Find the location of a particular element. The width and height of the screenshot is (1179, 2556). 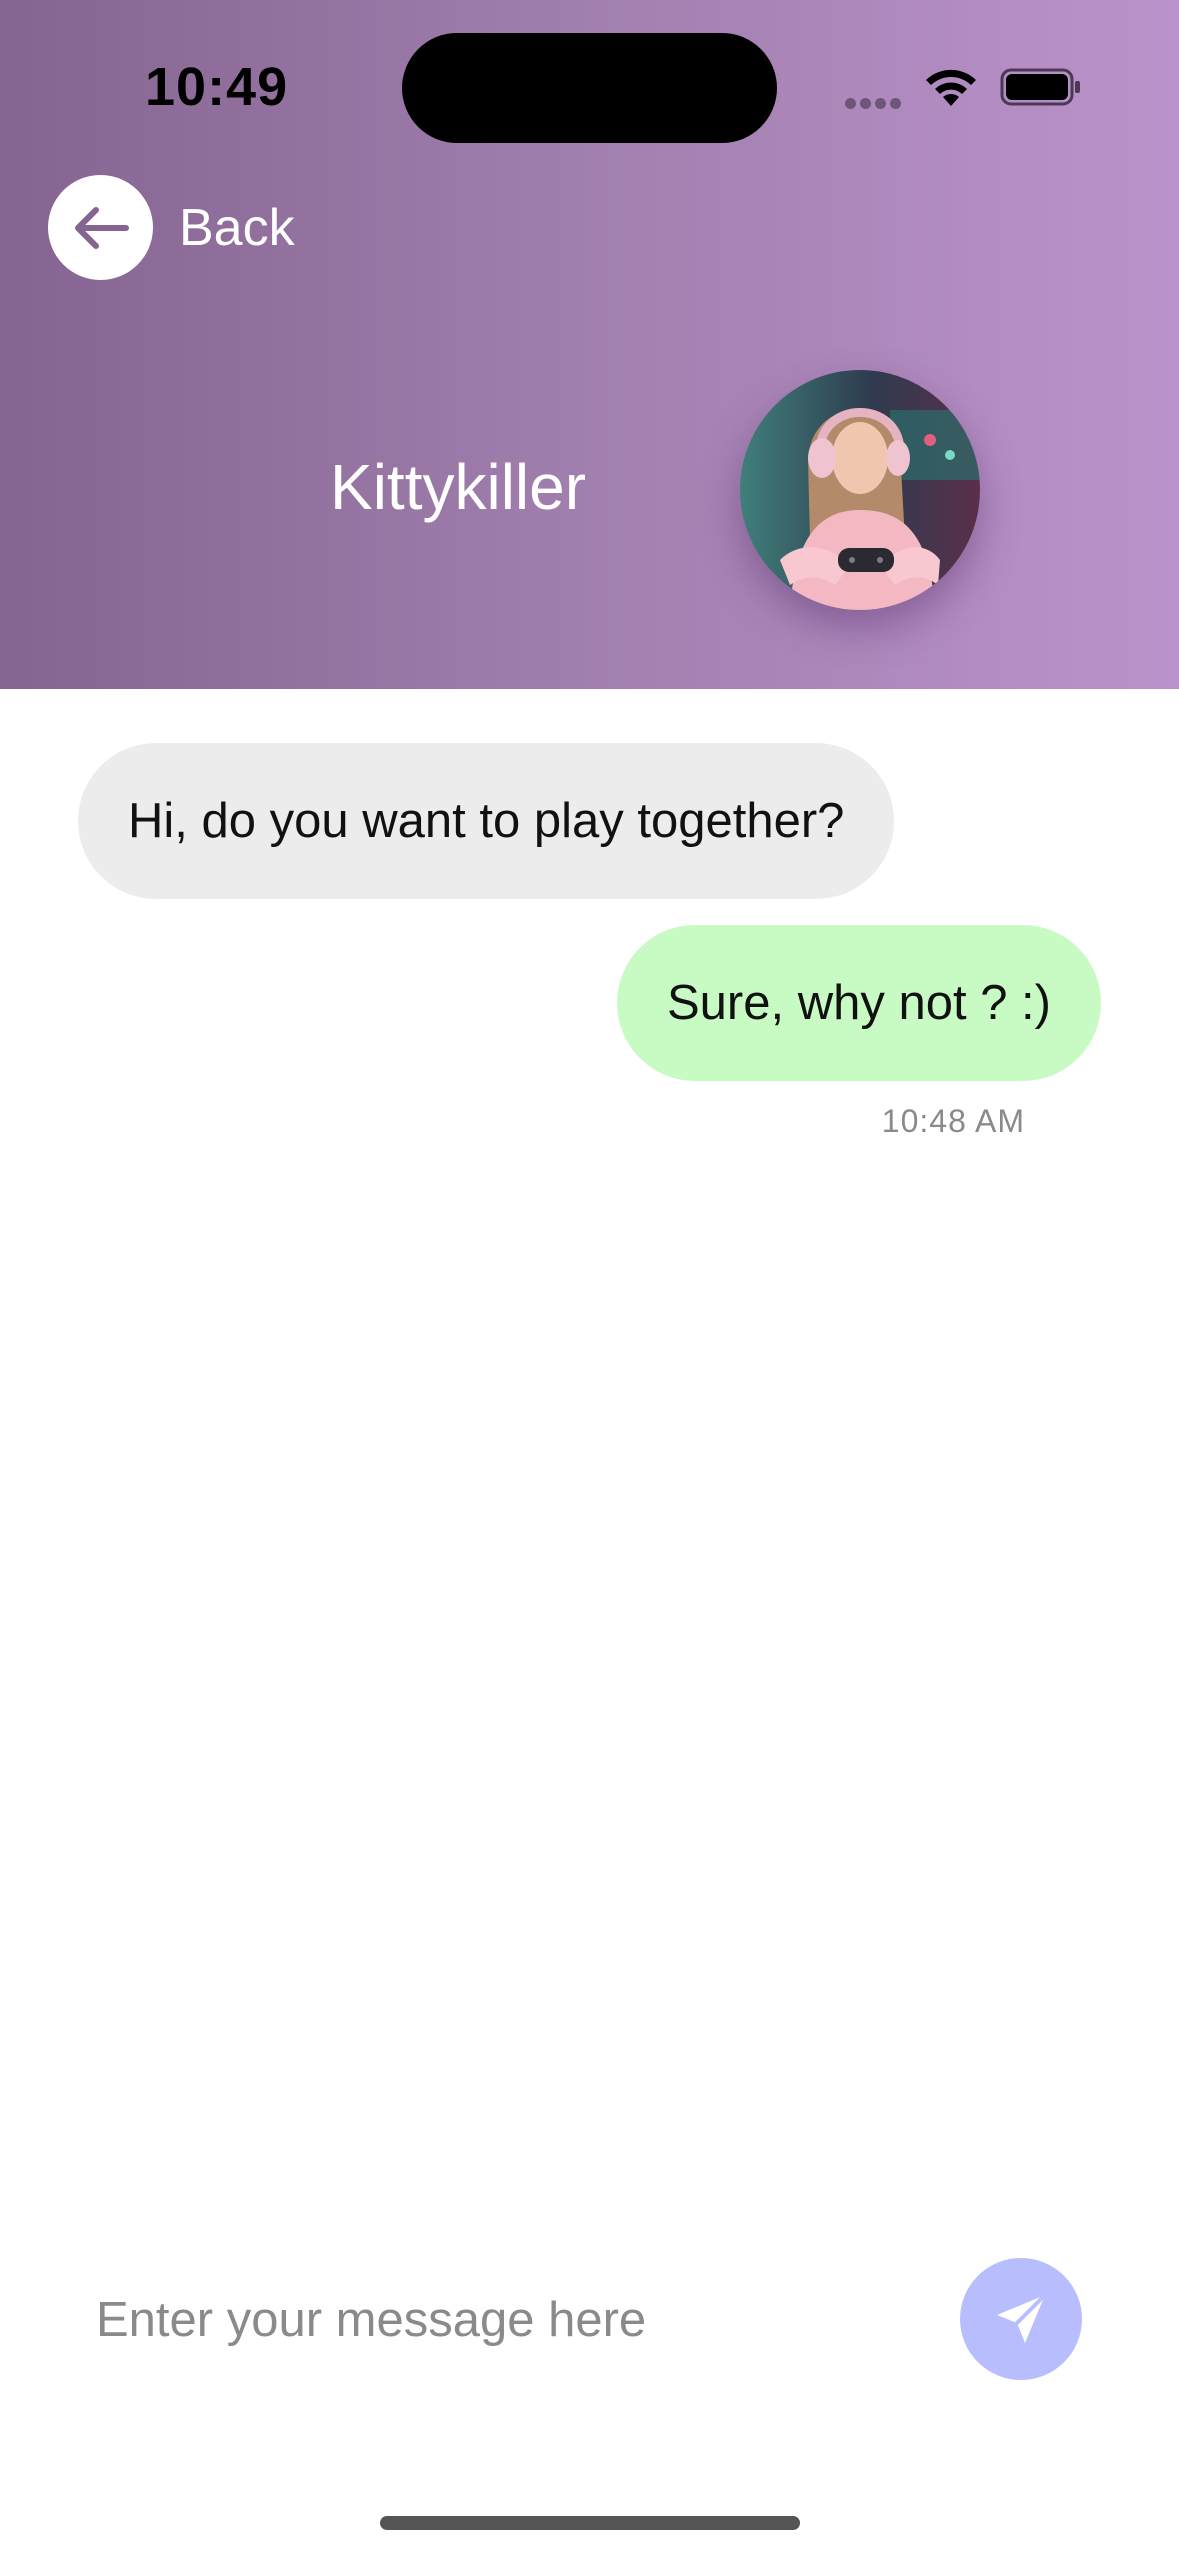

message-bubble-outgoing: Sure, why not ? :) is located at coordinates (858, 1003).